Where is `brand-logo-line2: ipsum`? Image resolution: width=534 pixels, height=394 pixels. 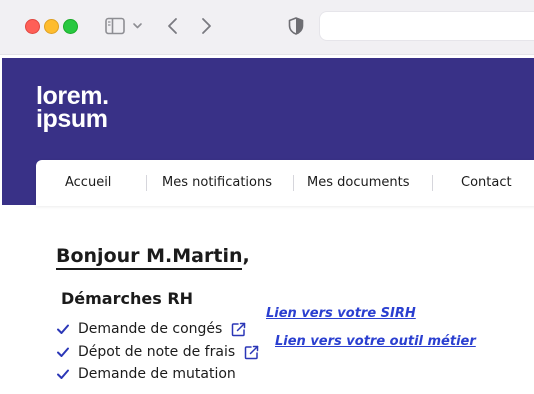 brand-logo-line2: ipsum is located at coordinates (72, 119).